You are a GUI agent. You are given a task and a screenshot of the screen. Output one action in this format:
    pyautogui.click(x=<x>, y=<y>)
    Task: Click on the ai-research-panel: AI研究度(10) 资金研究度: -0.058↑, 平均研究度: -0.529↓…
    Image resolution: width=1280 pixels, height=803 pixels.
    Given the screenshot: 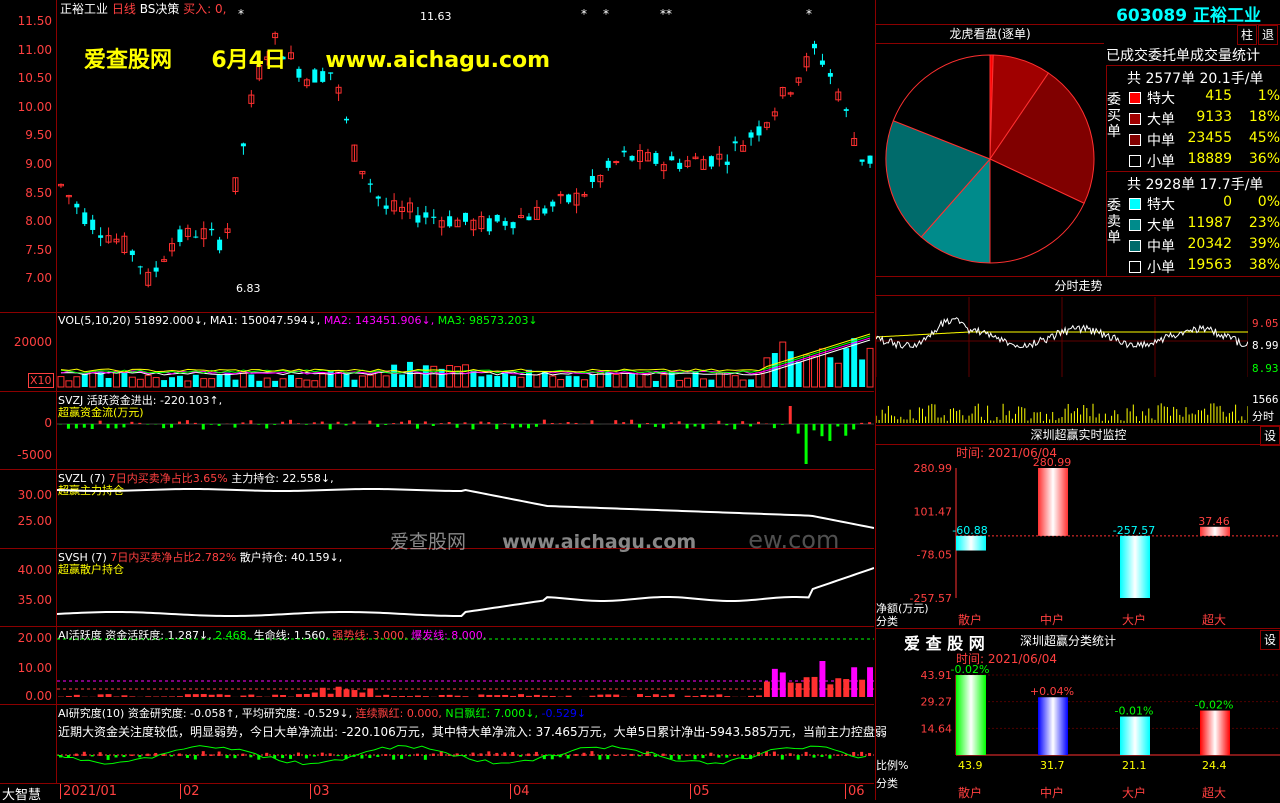 What is the action you would take?
    pyautogui.click(x=437, y=744)
    